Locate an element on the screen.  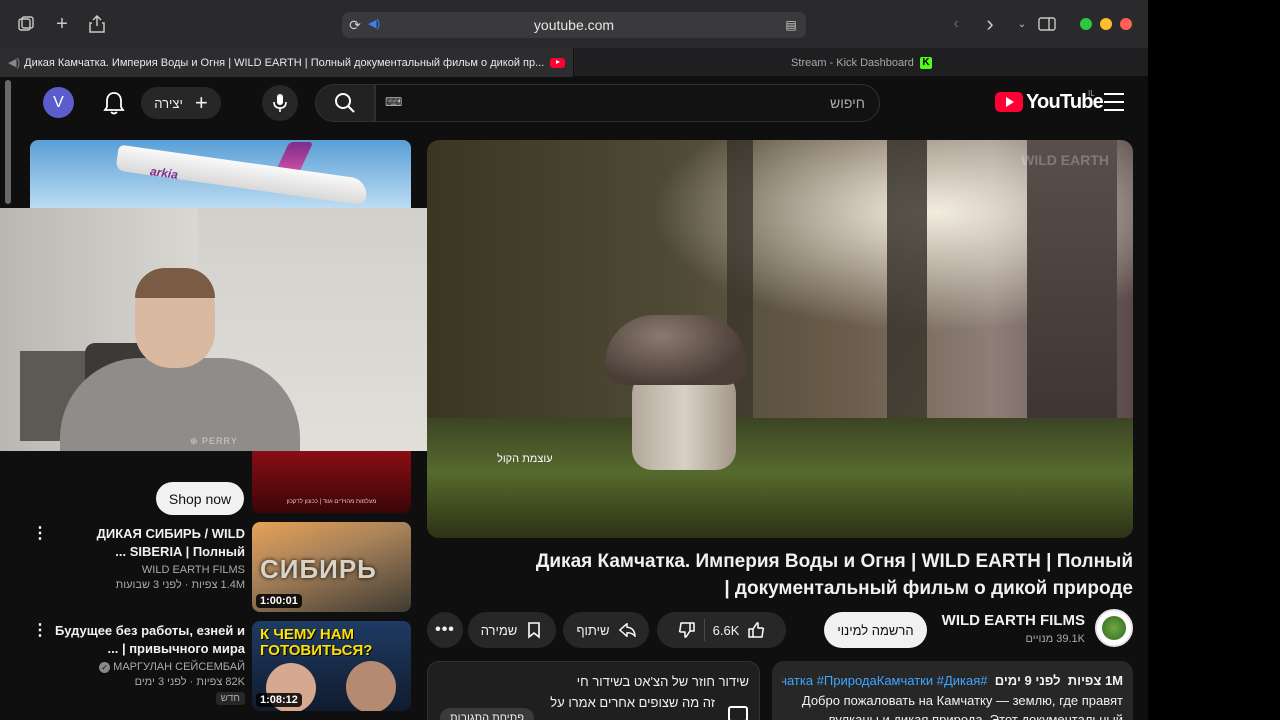
share-button: שיתוף is located at coordinates (606, 630).